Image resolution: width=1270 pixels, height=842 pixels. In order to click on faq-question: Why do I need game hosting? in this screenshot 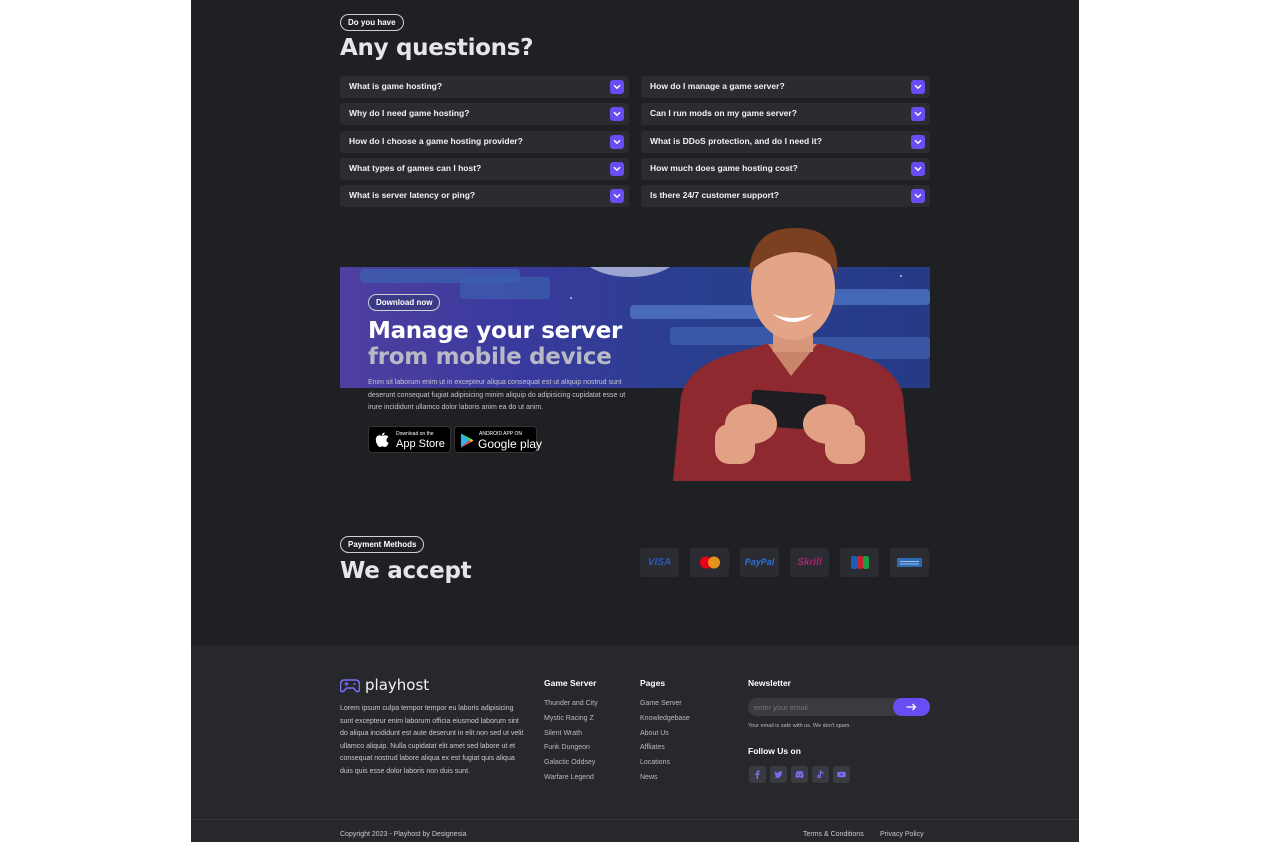, I will do `click(409, 113)`.